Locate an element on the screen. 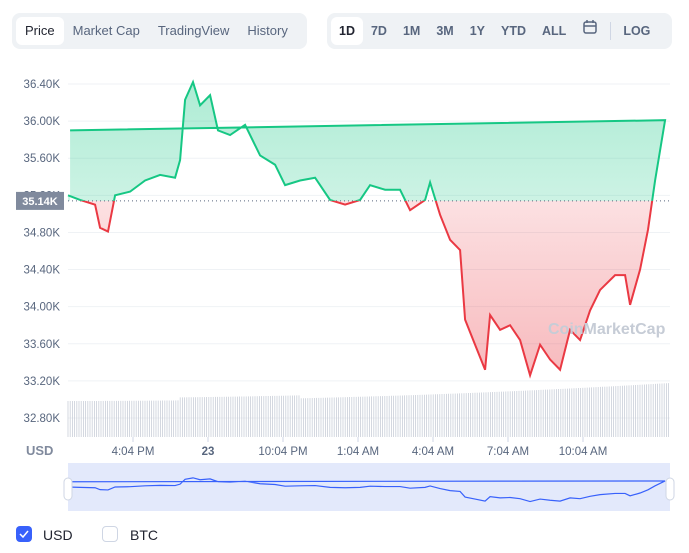 The image size is (689, 553). y-tick-label: 36.40K is located at coordinates (42, 85).